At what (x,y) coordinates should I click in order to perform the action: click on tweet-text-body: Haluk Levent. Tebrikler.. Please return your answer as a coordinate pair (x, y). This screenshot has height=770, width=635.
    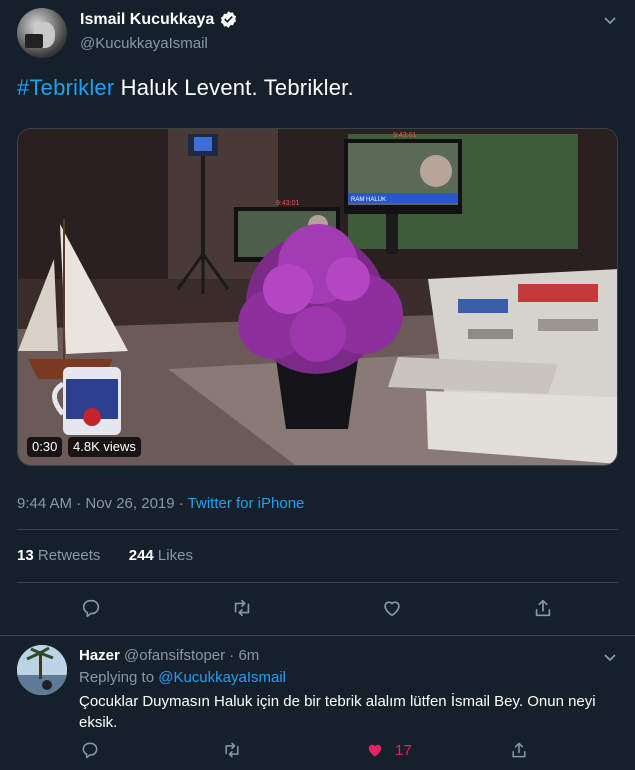
    Looking at the image, I should click on (234, 87).